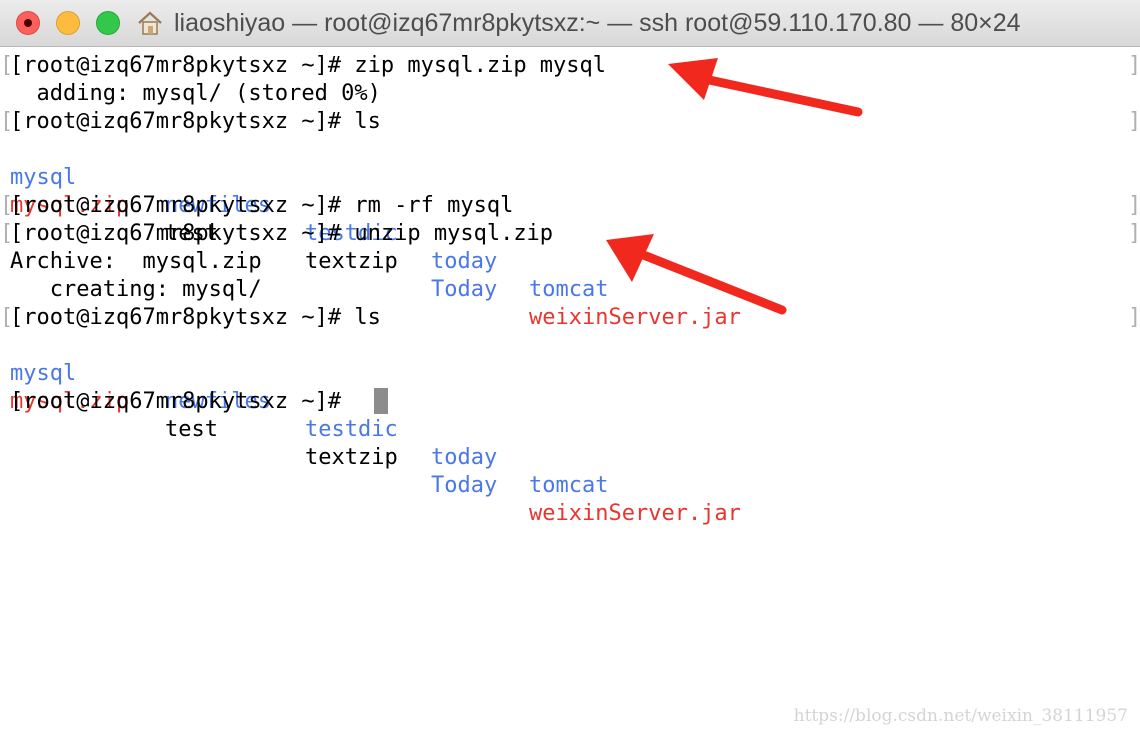 The width and height of the screenshot is (1140, 732). I want to click on home-icon, so click(150, 23).